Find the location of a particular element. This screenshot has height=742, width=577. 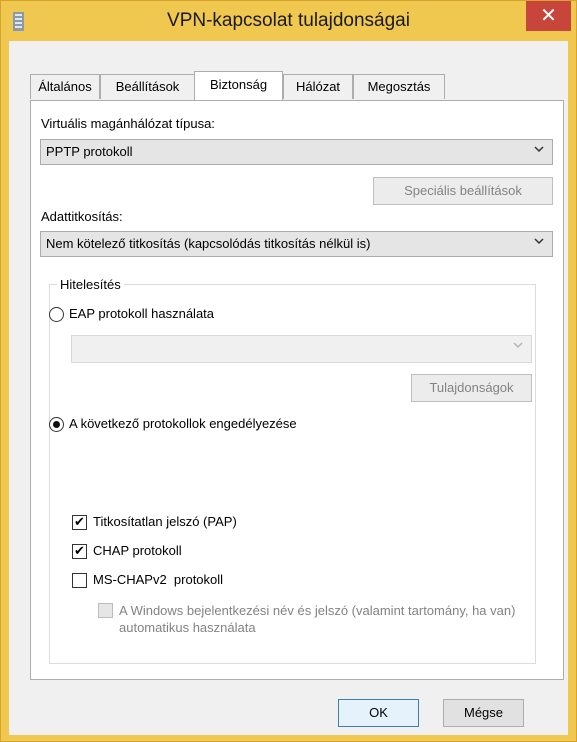

windows-logon-checkbox is located at coordinates (105, 610).